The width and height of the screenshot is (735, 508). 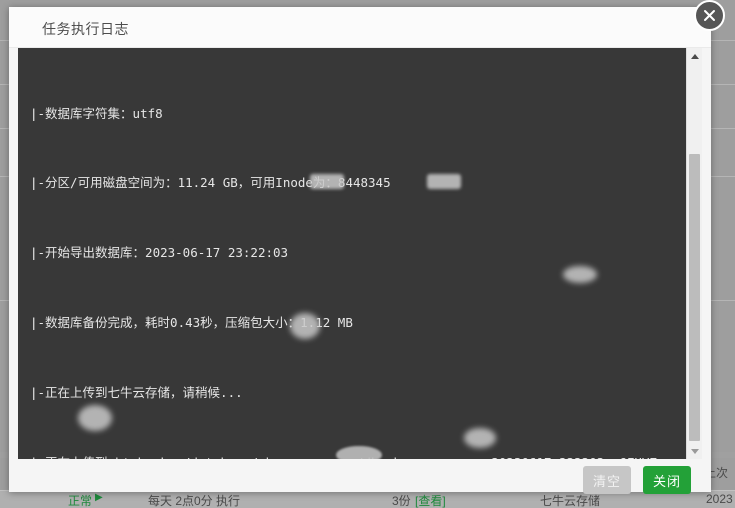 What do you see at coordinates (430, 500) in the screenshot?
I see `background-cell-view-link: [查看]` at bounding box center [430, 500].